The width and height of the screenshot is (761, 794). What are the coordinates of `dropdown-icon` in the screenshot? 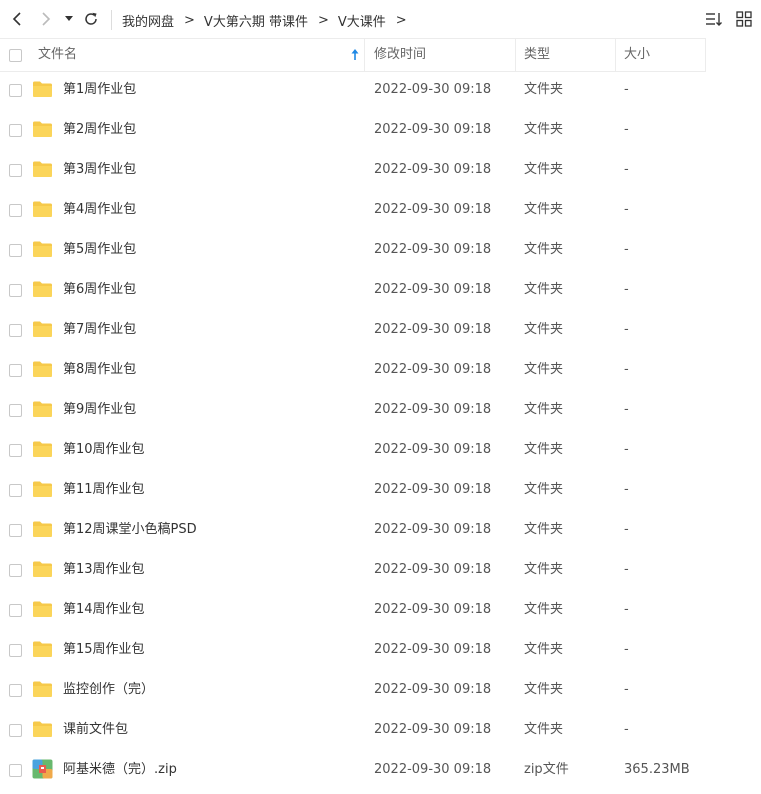 It's located at (69, 18).